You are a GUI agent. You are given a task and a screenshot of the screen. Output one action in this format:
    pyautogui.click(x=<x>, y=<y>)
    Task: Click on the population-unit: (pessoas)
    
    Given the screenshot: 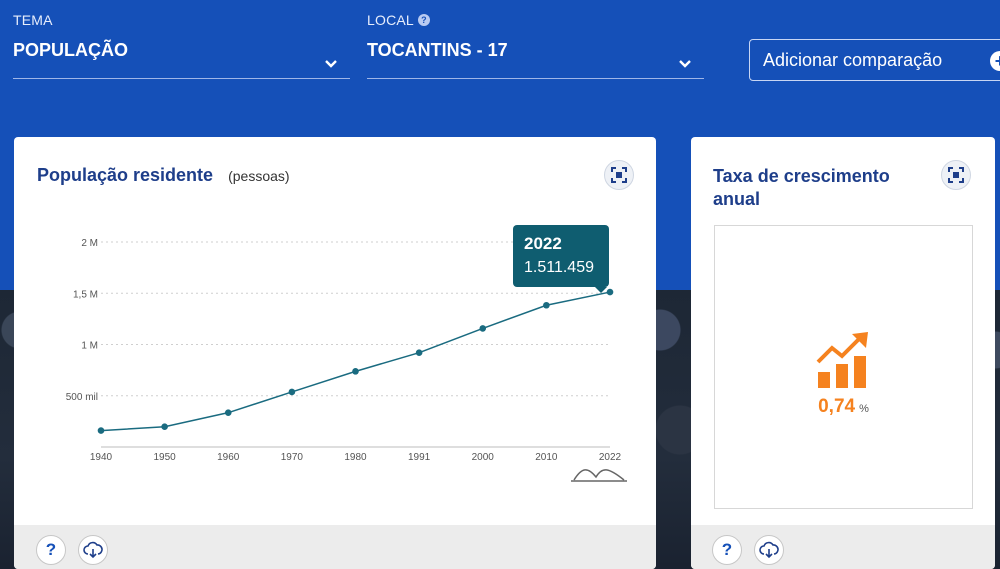 What is the action you would take?
    pyautogui.click(x=259, y=176)
    